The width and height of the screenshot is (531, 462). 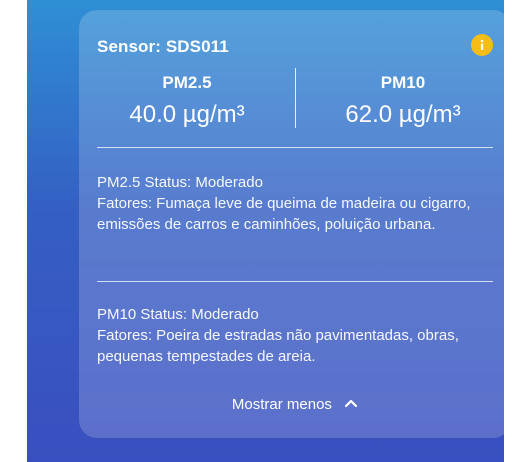 I want to click on show-less-button: Mostrar menos, so click(x=295, y=404).